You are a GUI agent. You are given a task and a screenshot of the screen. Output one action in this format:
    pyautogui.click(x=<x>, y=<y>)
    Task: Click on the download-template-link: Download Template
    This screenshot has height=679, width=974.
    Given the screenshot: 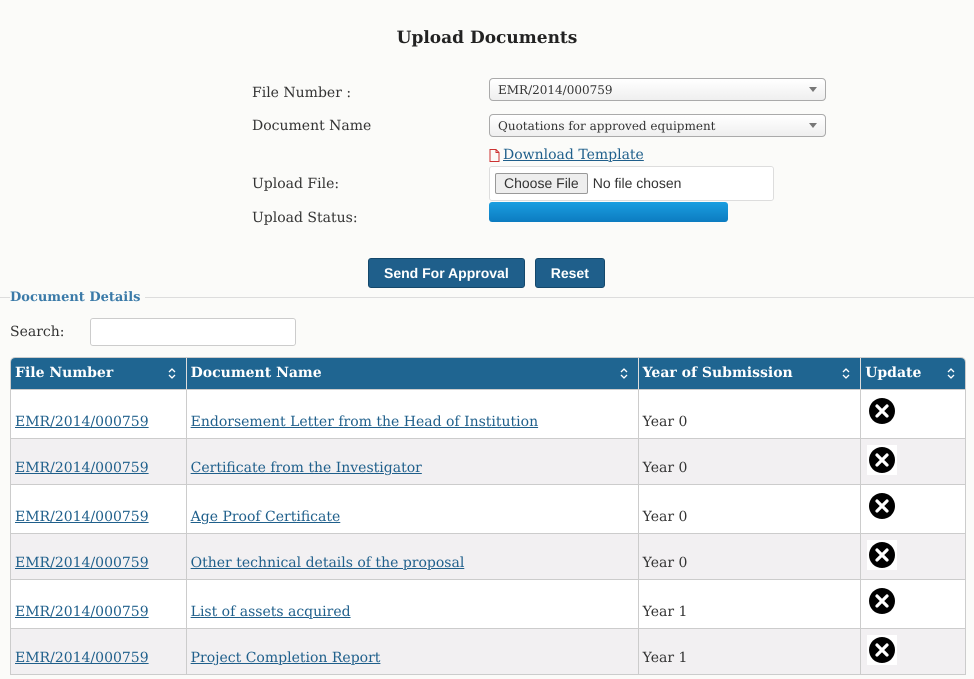 What is the action you would take?
    pyautogui.click(x=573, y=155)
    